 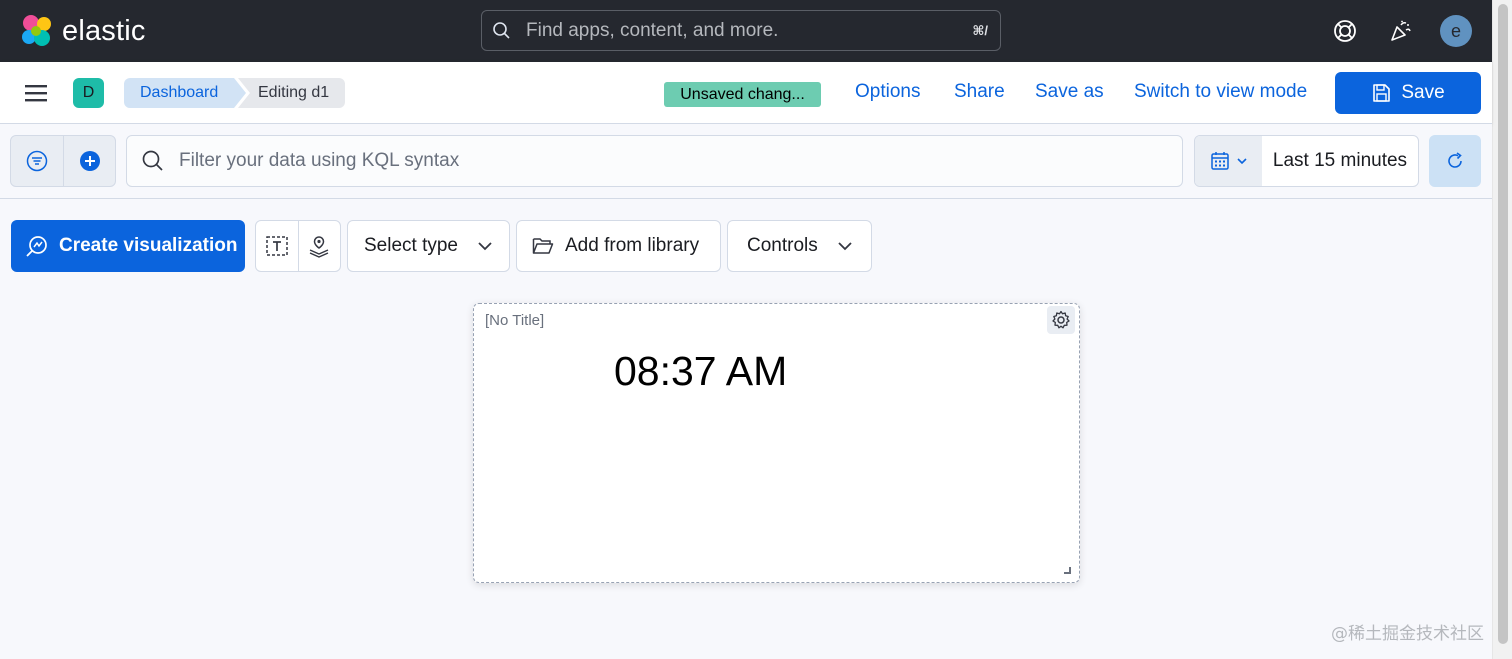 What do you see at coordinates (411, 245) in the screenshot?
I see `select-type-label: Select type` at bounding box center [411, 245].